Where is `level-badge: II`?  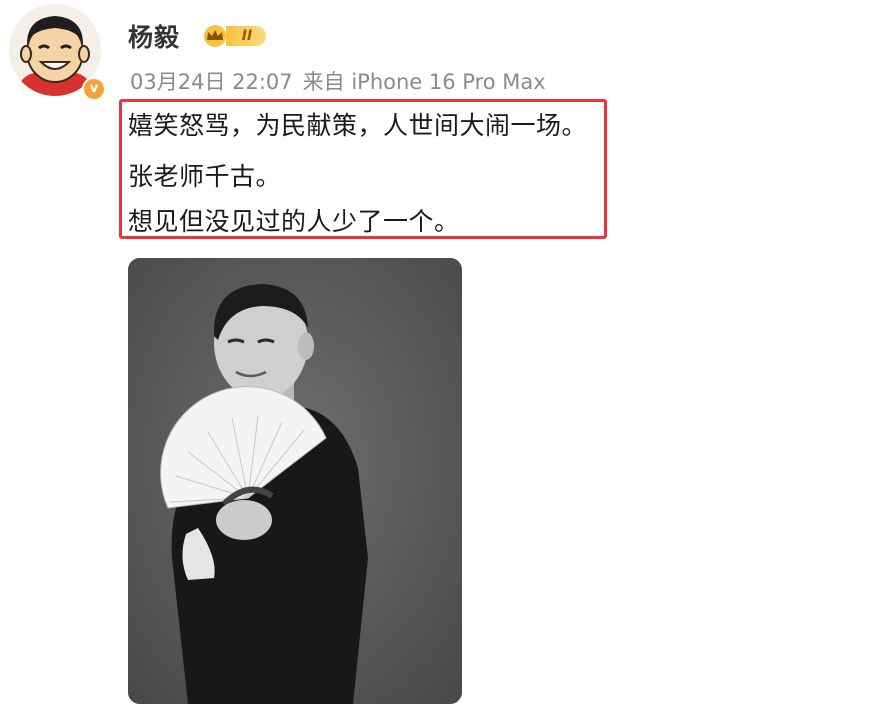
level-badge: II is located at coordinates (238, 36).